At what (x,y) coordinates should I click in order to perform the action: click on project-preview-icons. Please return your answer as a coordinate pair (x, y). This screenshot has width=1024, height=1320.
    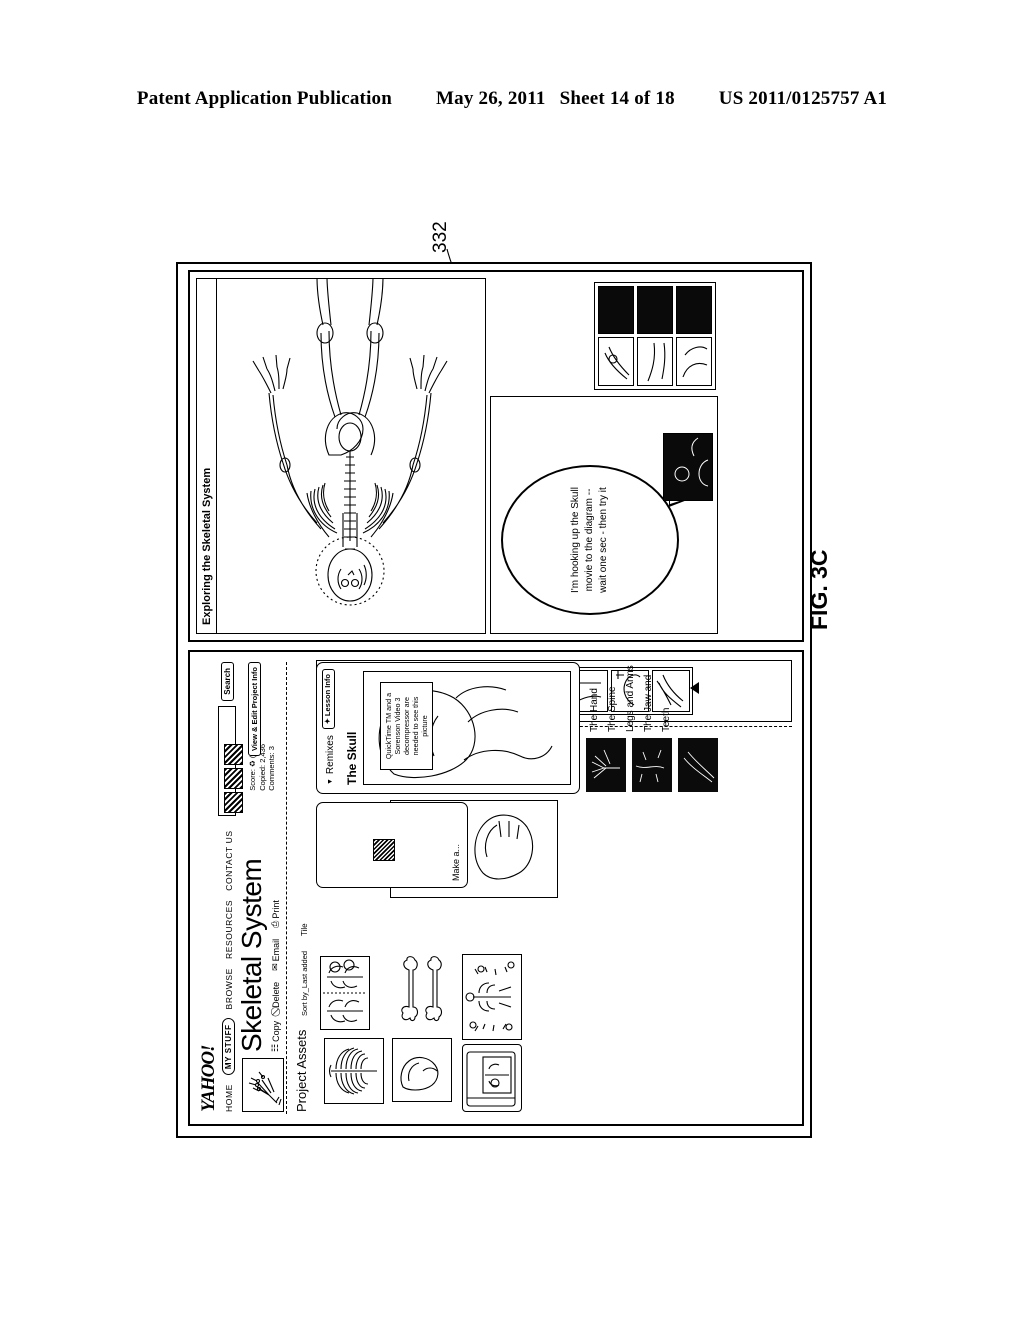
    Looking at the image, I should click on (233, 778).